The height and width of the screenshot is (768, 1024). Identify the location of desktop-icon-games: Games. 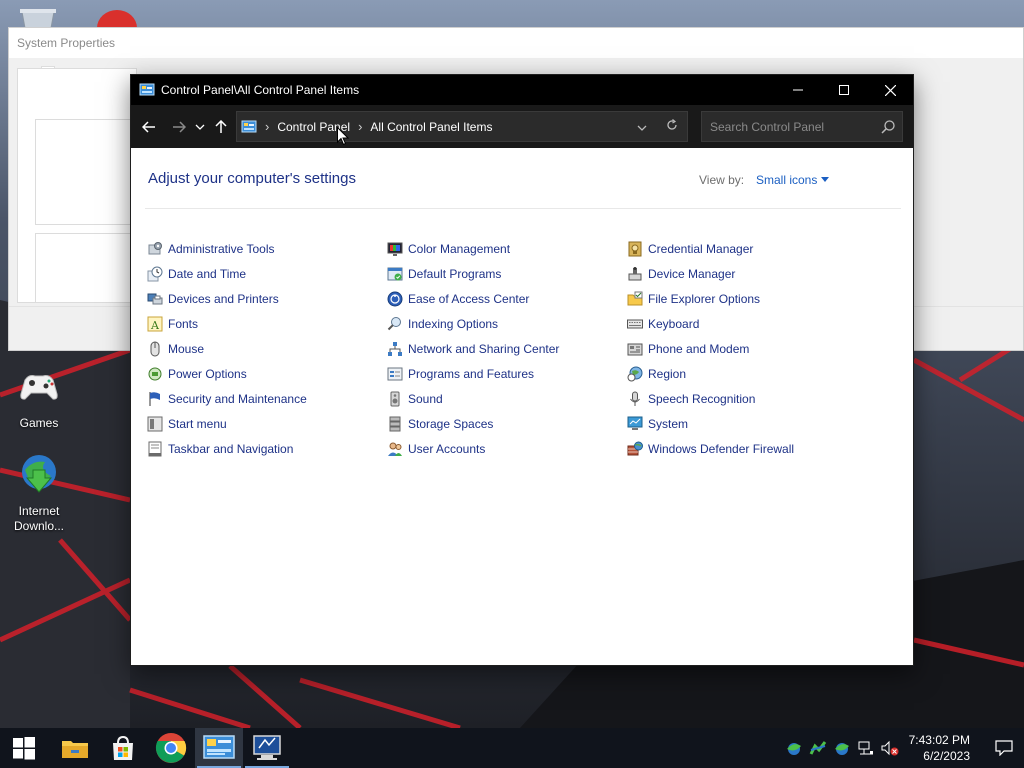
(39, 396).